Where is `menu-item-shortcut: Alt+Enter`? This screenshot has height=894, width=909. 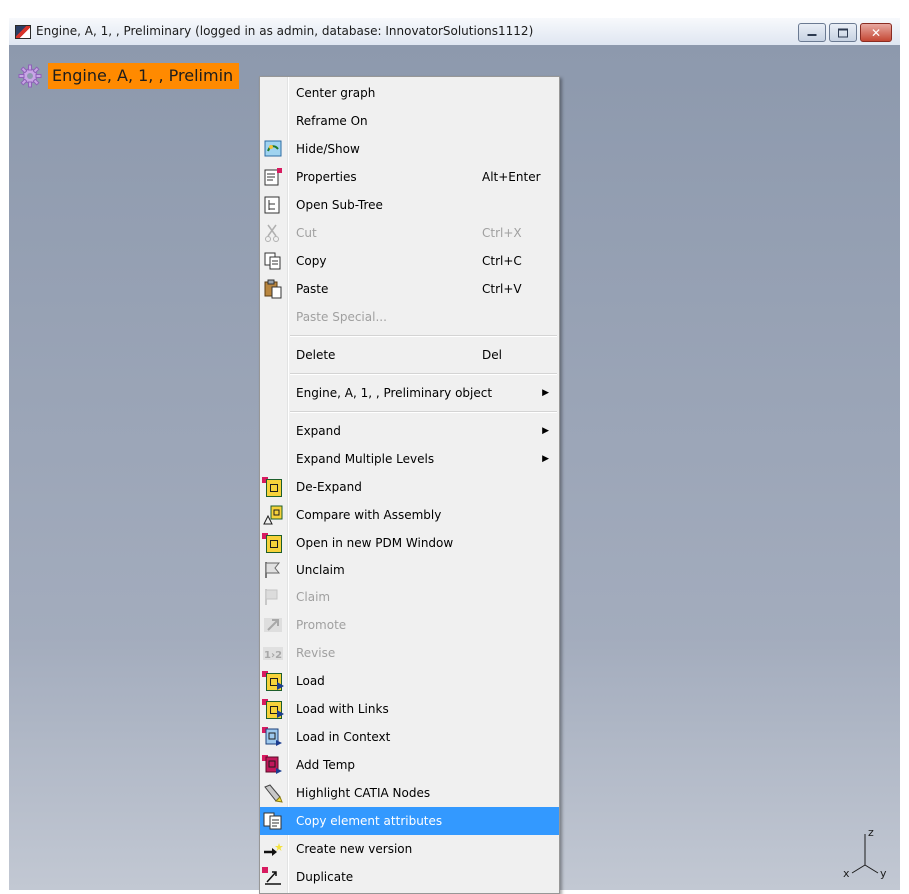
menu-item-shortcut: Alt+Enter is located at coordinates (511, 177).